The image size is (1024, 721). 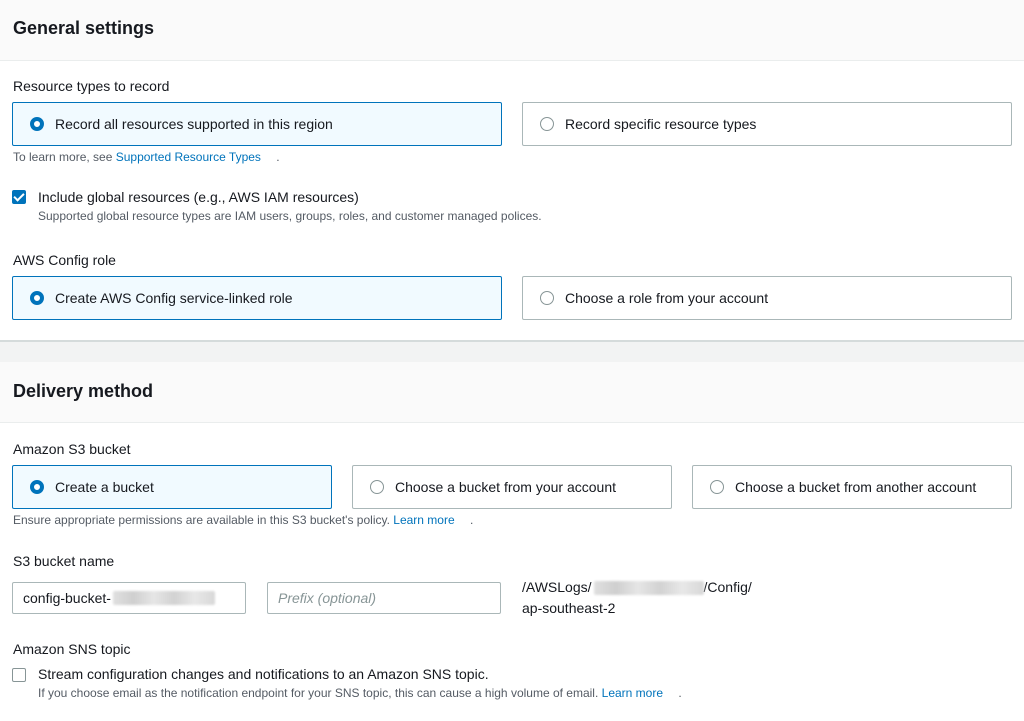 I want to click on radio-record-specific-types: Record specific resource types, so click(x=767, y=124).